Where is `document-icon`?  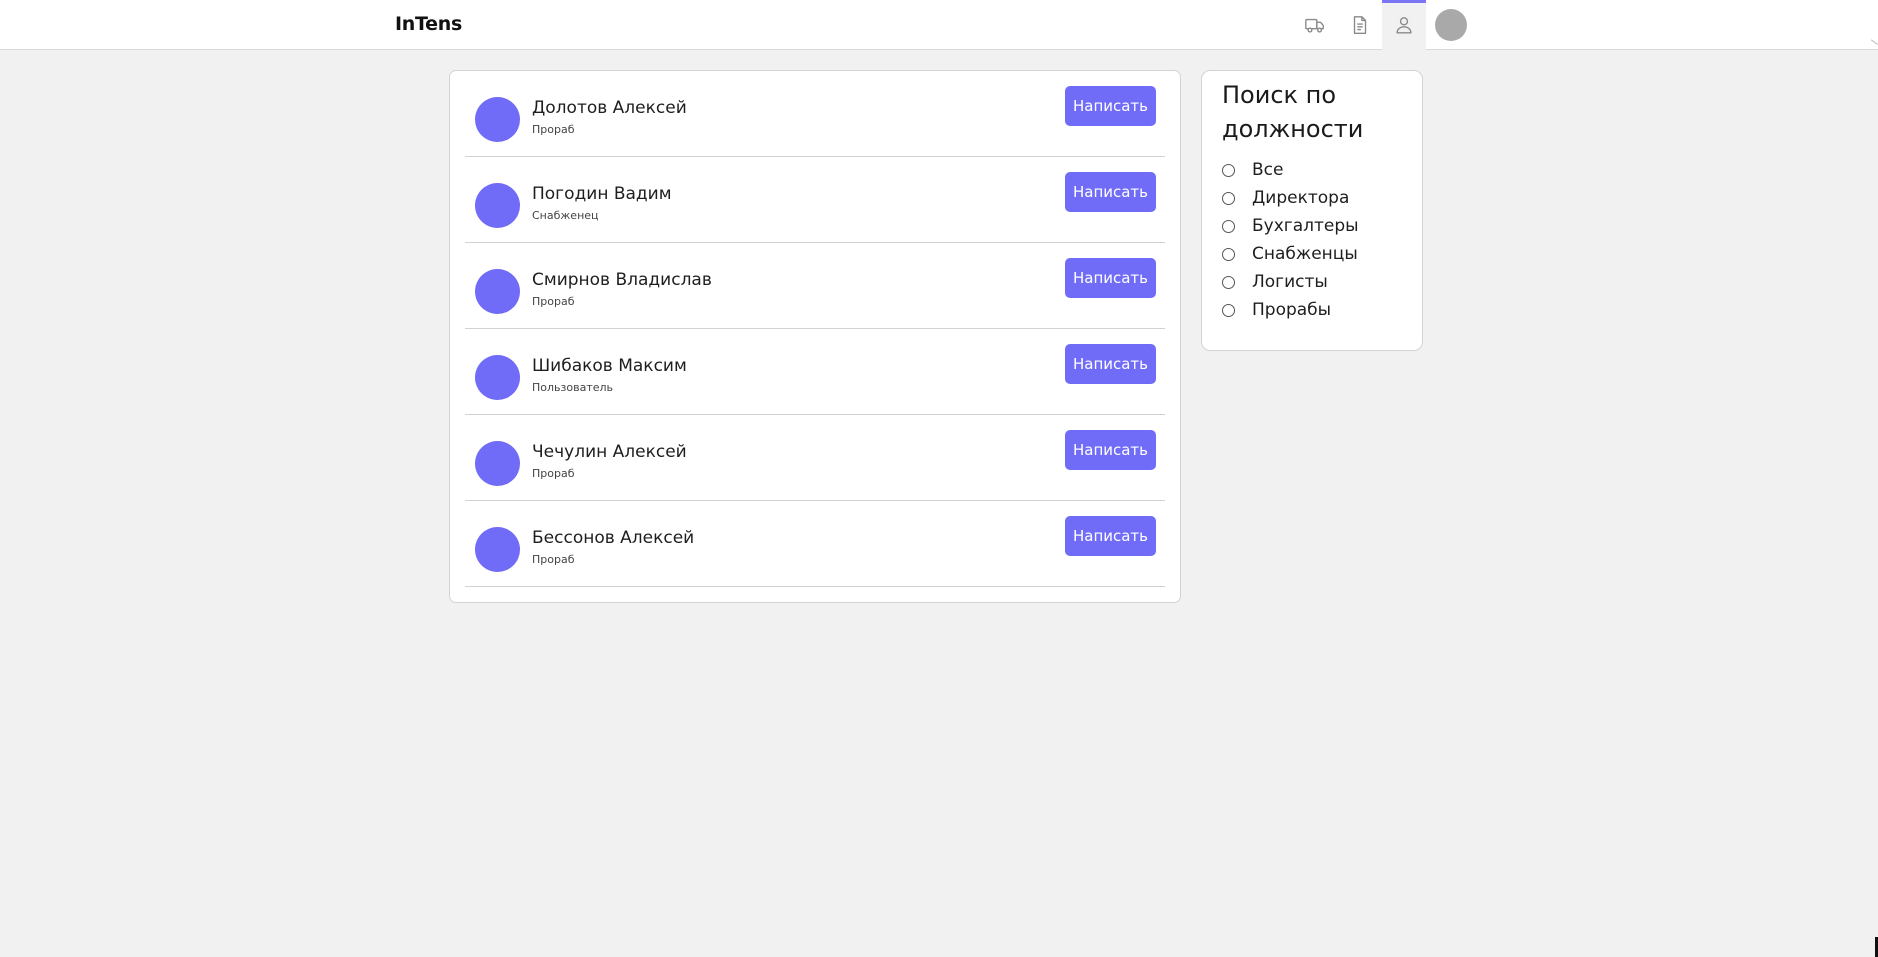 document-icon is located at coordinates (1360, 25).